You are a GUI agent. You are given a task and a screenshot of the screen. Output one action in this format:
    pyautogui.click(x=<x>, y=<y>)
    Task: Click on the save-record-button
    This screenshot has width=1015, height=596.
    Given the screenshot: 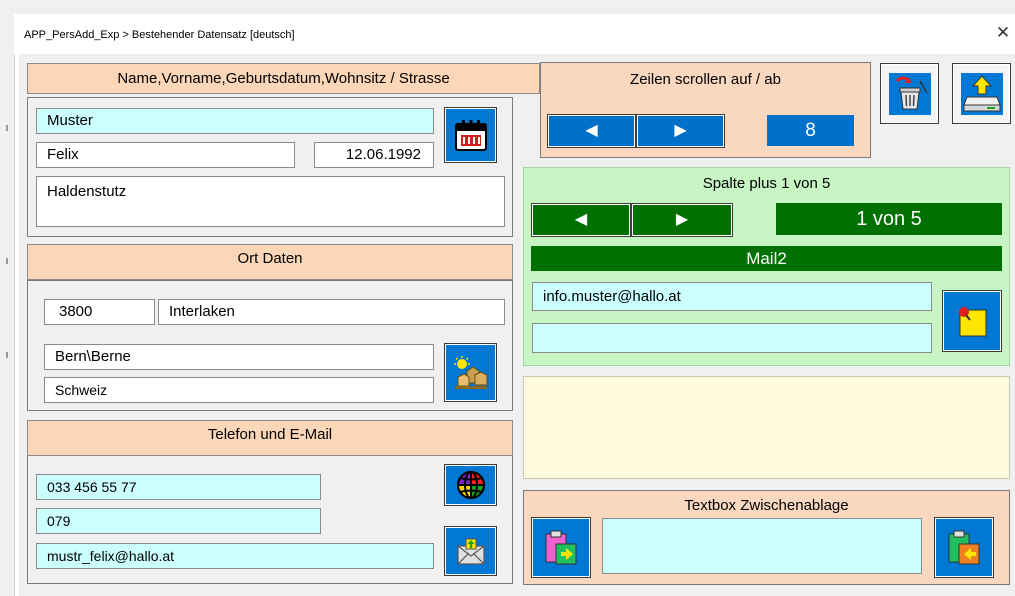 What is the action you would take?
    pyautogui.click(x=981, y=93)
    